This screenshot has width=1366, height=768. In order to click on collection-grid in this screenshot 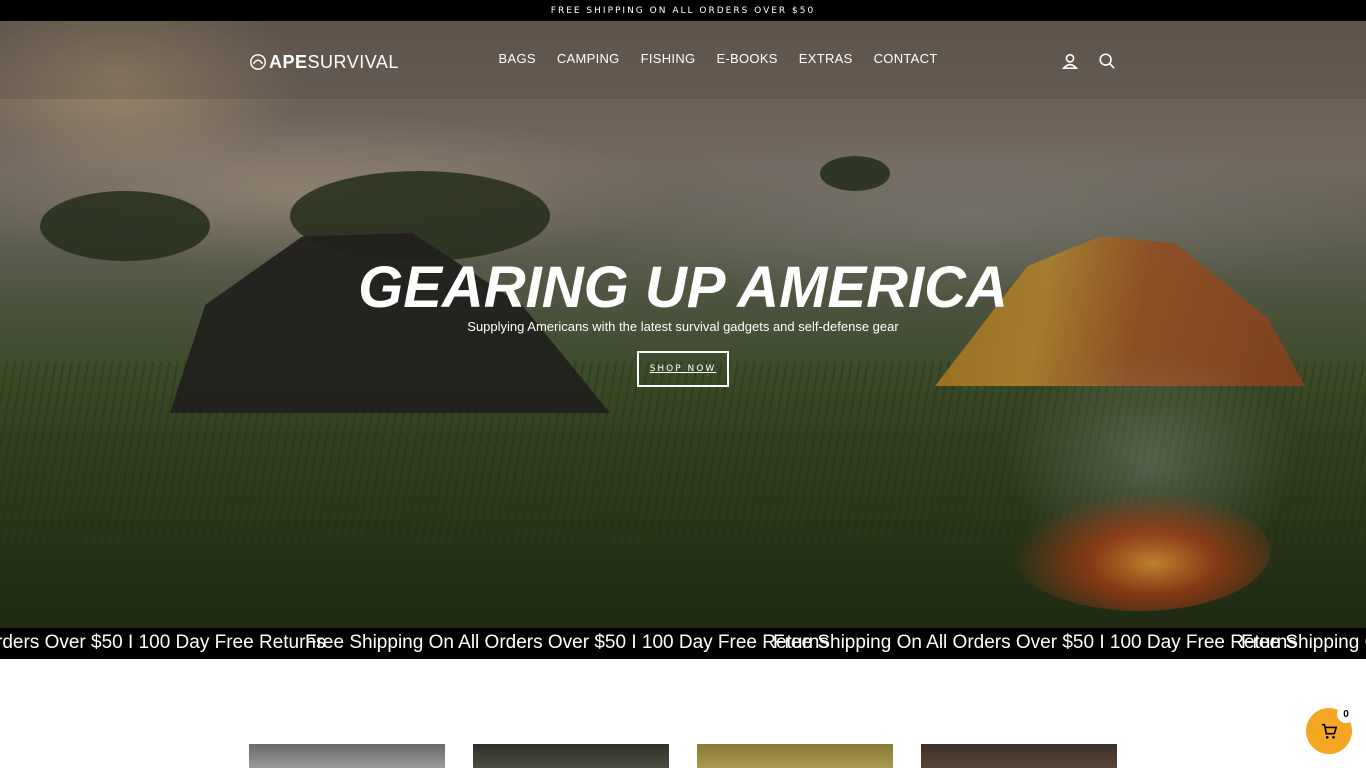, I will do `click(683, 756)`.